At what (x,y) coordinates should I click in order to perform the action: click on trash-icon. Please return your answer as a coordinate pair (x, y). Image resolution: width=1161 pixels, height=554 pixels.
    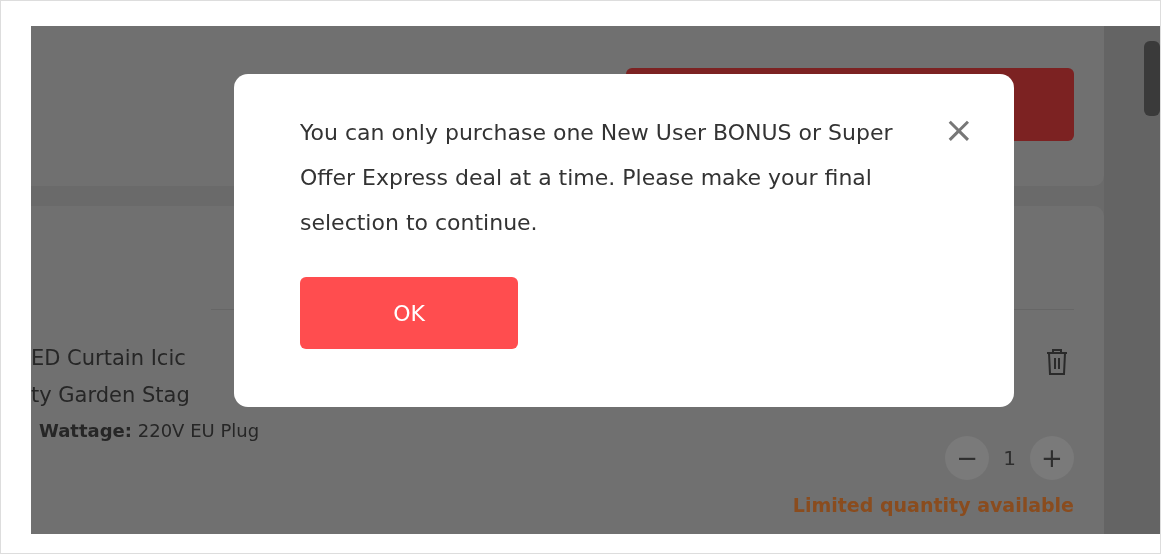
    Looking at the image, I should click on (1057, 362).